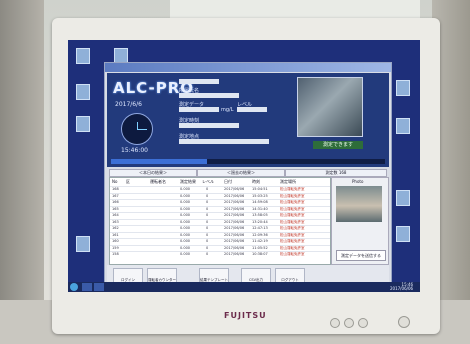  Describe the element at coordinates (220, 215) in the screenshot. I see `table-row: 164 0.000 0 2017/06/06 13:58:05 松山運転免許室` at that location.